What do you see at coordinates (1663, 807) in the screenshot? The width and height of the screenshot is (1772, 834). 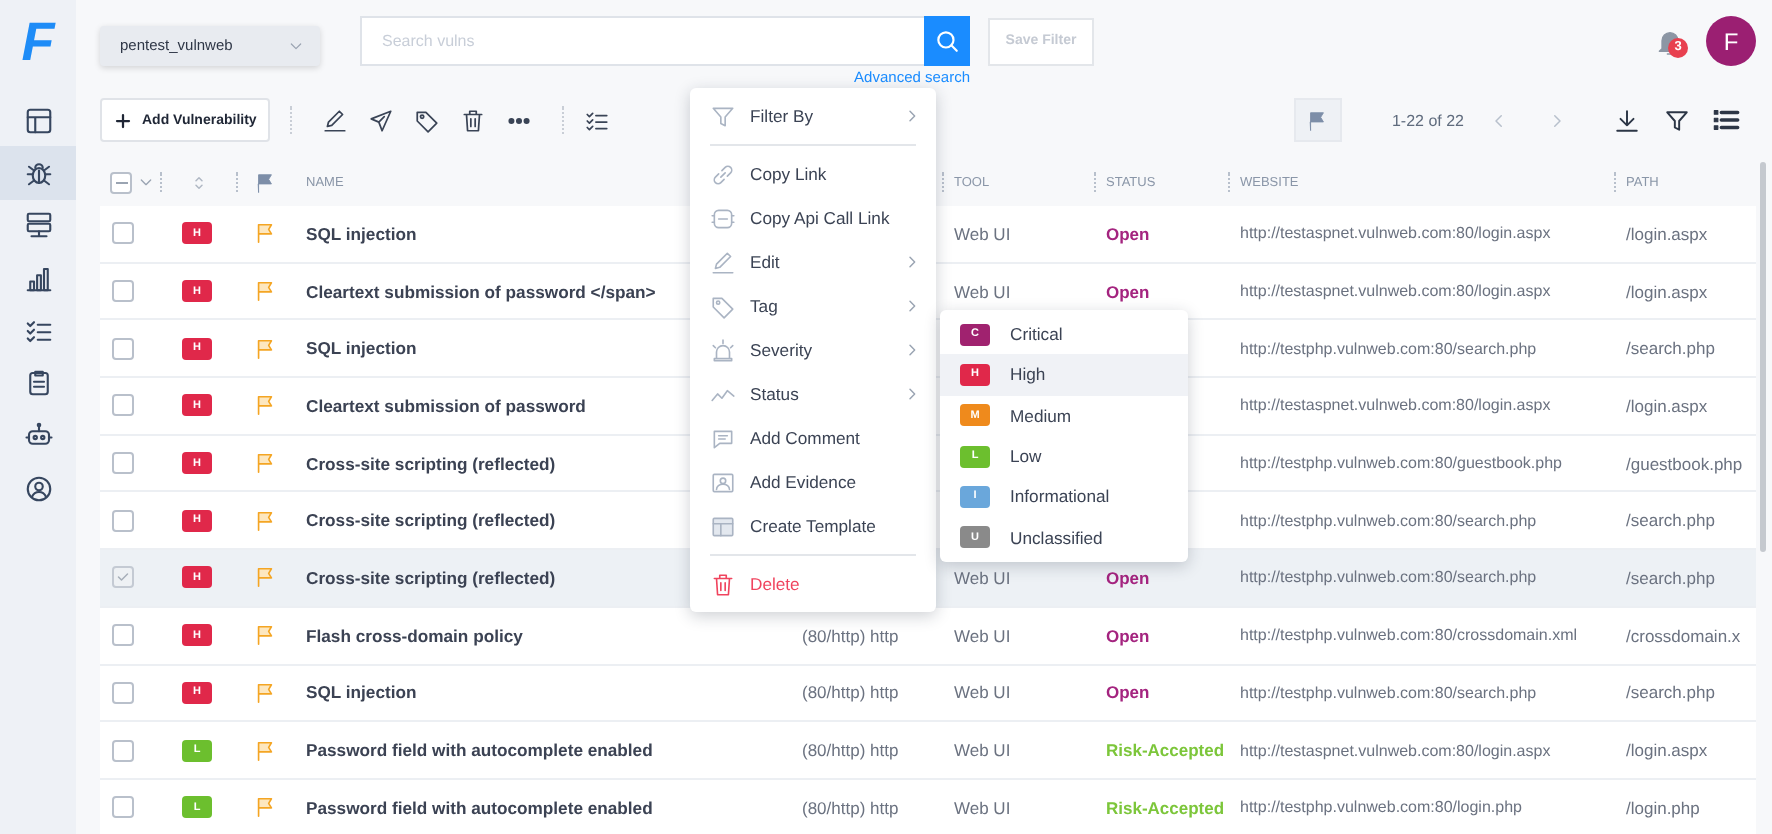 I see `table-cell: /login.php` at bounding box center [1663, 807].